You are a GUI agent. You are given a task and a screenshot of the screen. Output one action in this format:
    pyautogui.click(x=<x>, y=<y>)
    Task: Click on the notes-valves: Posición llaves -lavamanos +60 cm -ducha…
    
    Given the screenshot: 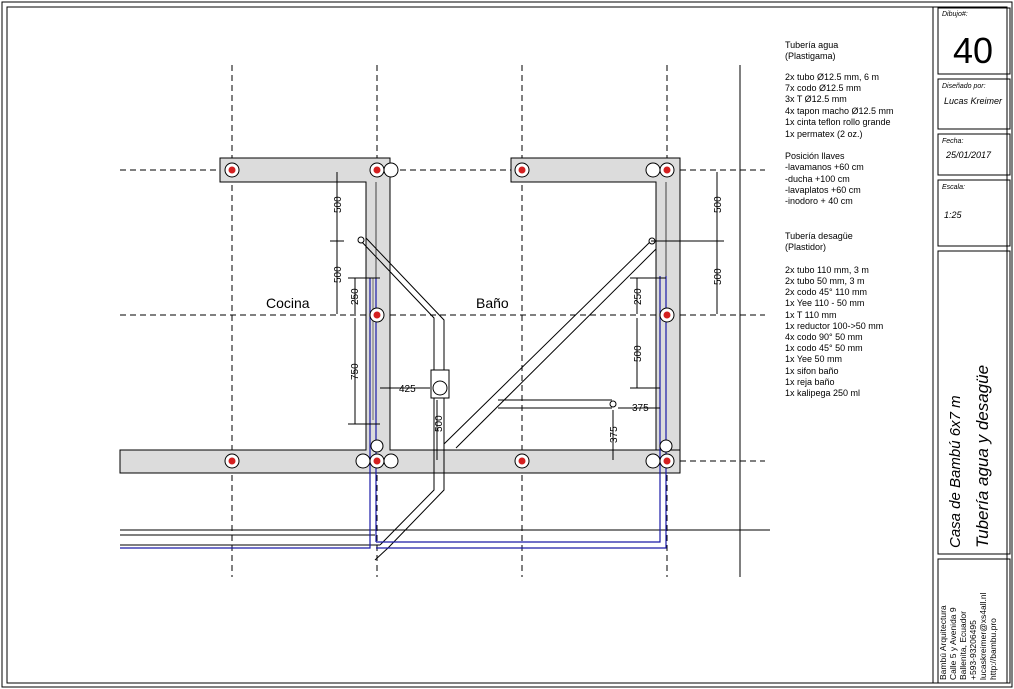 What is the action you would take?
    pyautogui.click(x=824, y=178)
    